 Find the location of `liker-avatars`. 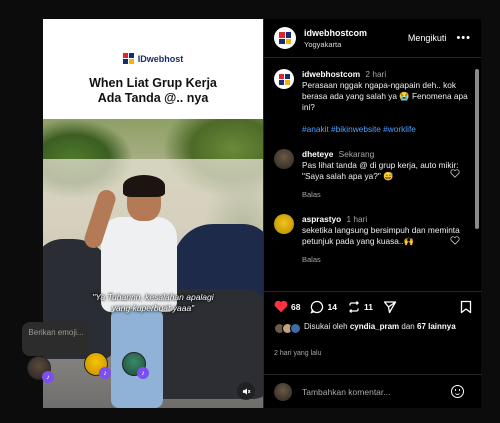

liker-avatars is located at coordinates (289, 328).